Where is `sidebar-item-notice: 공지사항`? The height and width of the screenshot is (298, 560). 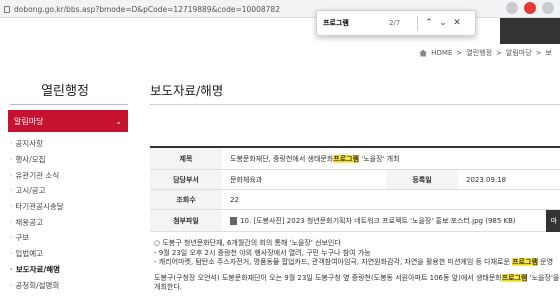
sidebar-item-notice: 공지사항 is located at coordinates (69, 144).